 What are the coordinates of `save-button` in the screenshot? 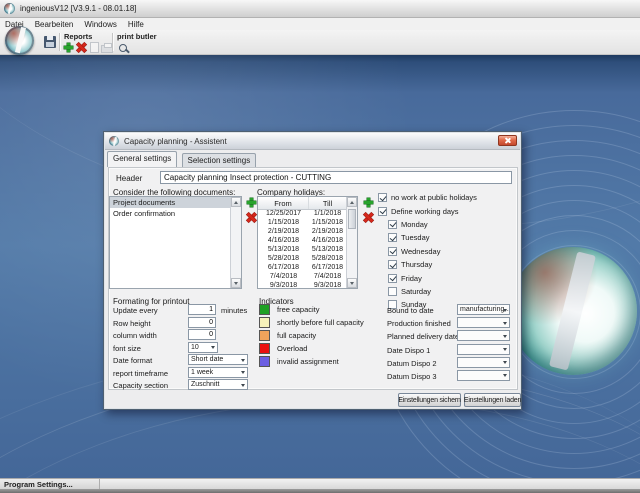 It's located at (49, 41).